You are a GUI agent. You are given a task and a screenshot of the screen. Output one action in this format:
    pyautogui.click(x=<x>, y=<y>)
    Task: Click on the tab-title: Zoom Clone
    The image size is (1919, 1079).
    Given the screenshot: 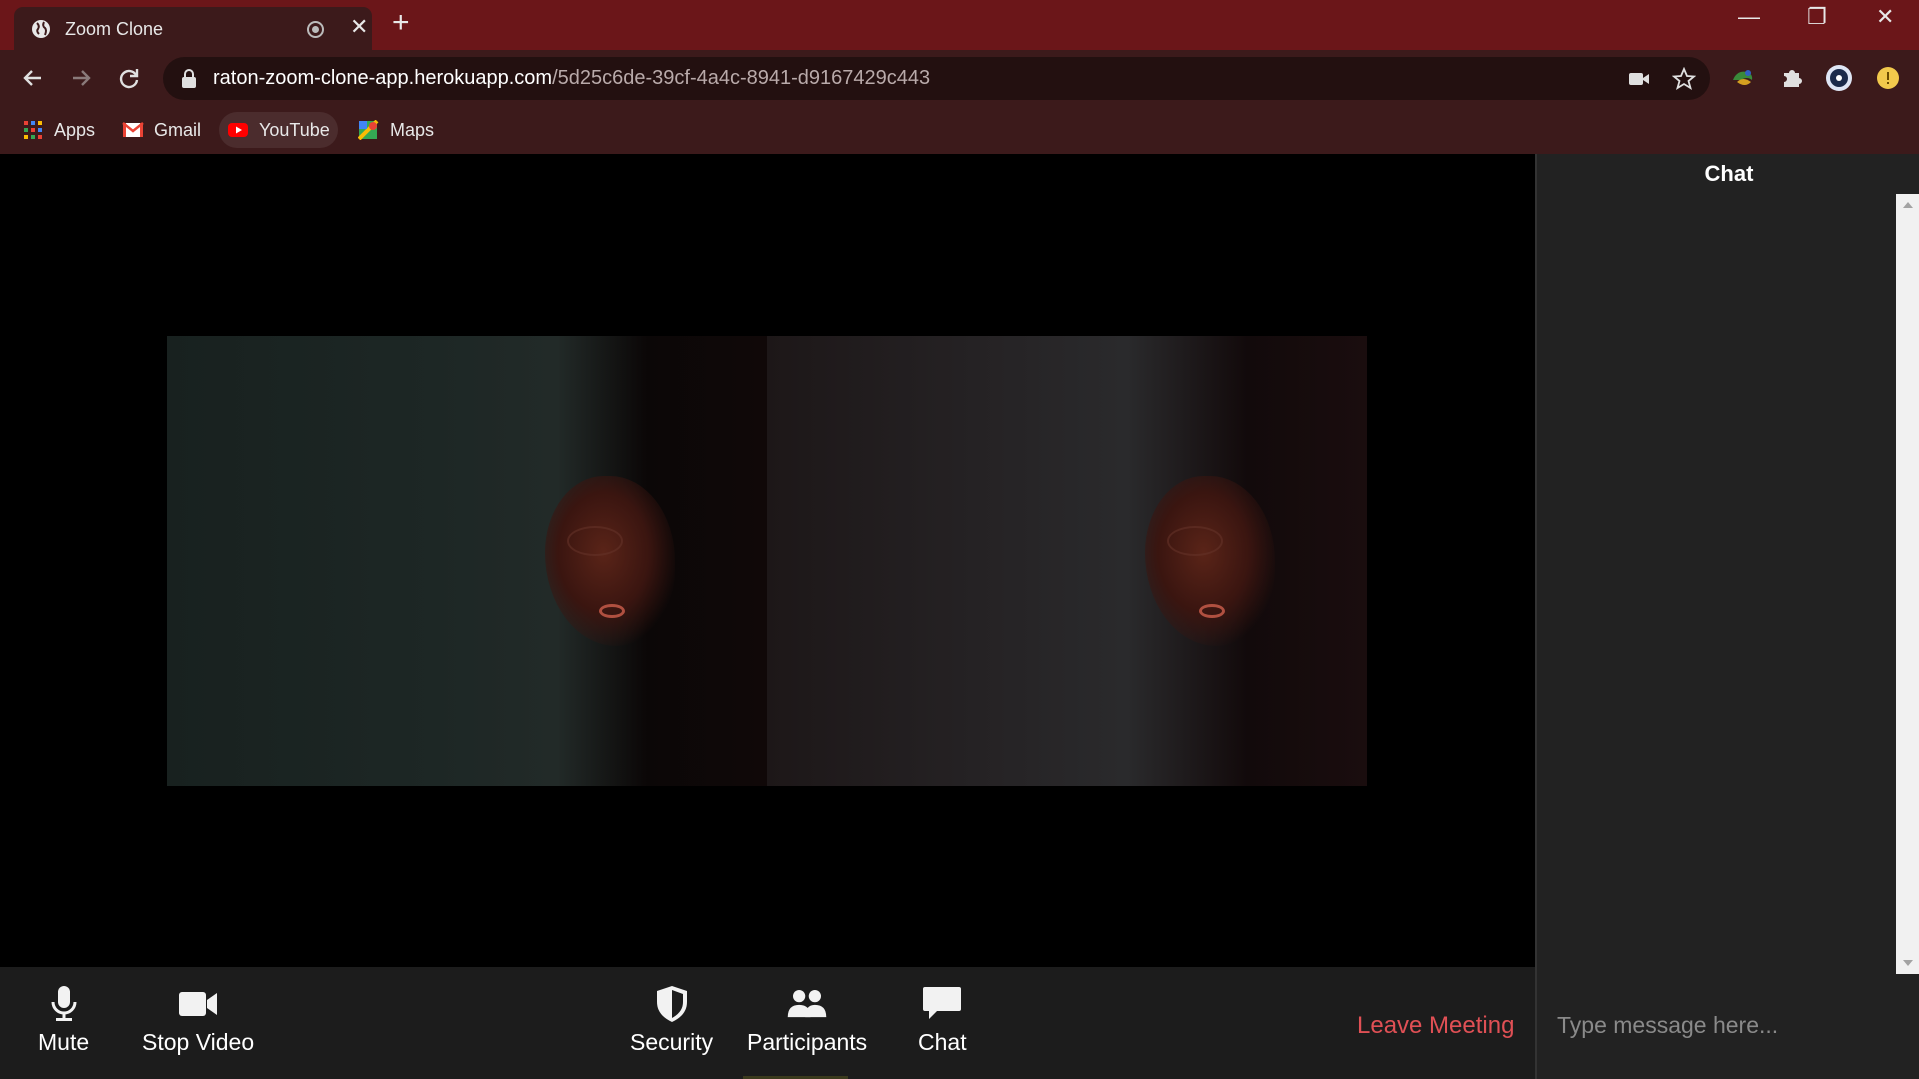 What is the action you would take?
    pyautogui.click(x=114, y=29)
    